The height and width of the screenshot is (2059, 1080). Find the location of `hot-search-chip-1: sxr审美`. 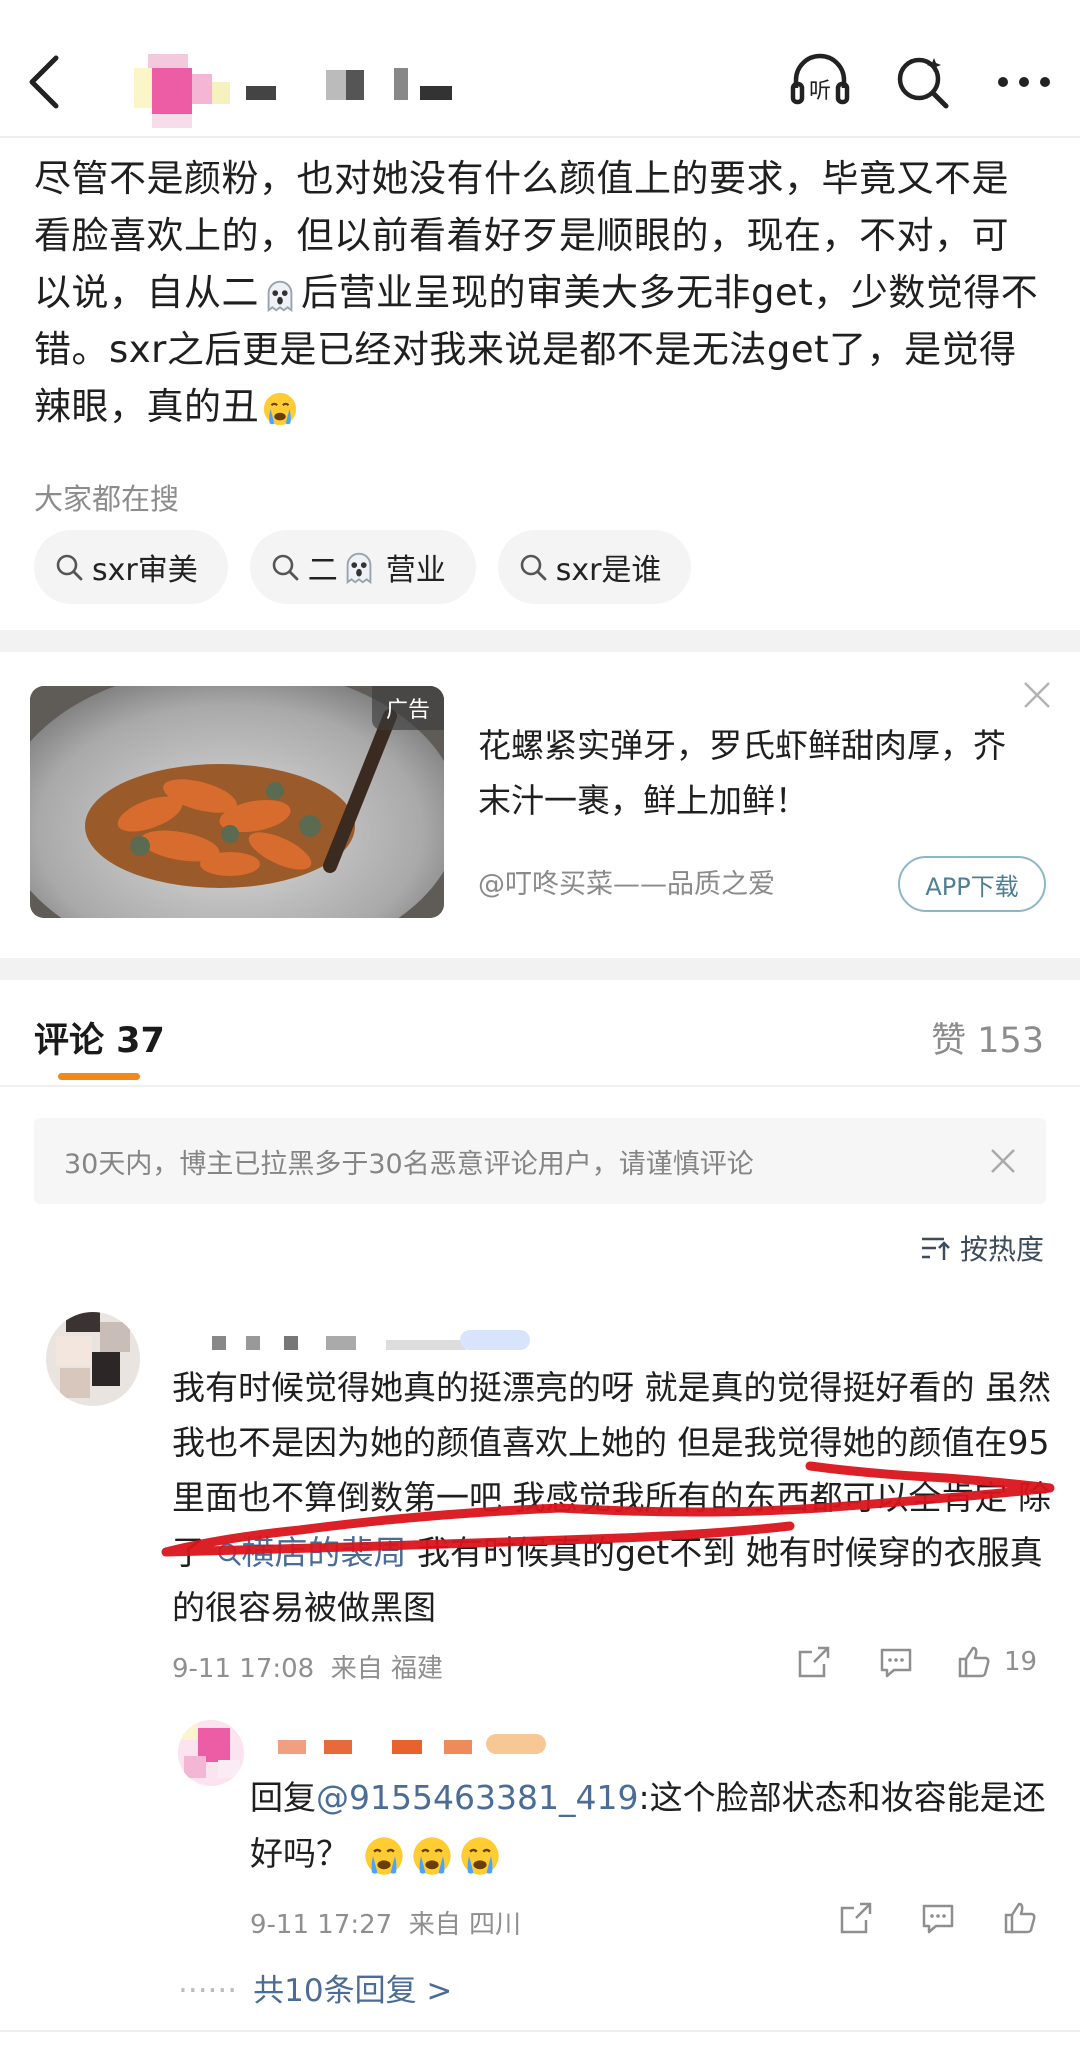

hot-search-chip-1: sxr审美 is located at coordinates (131, 567).